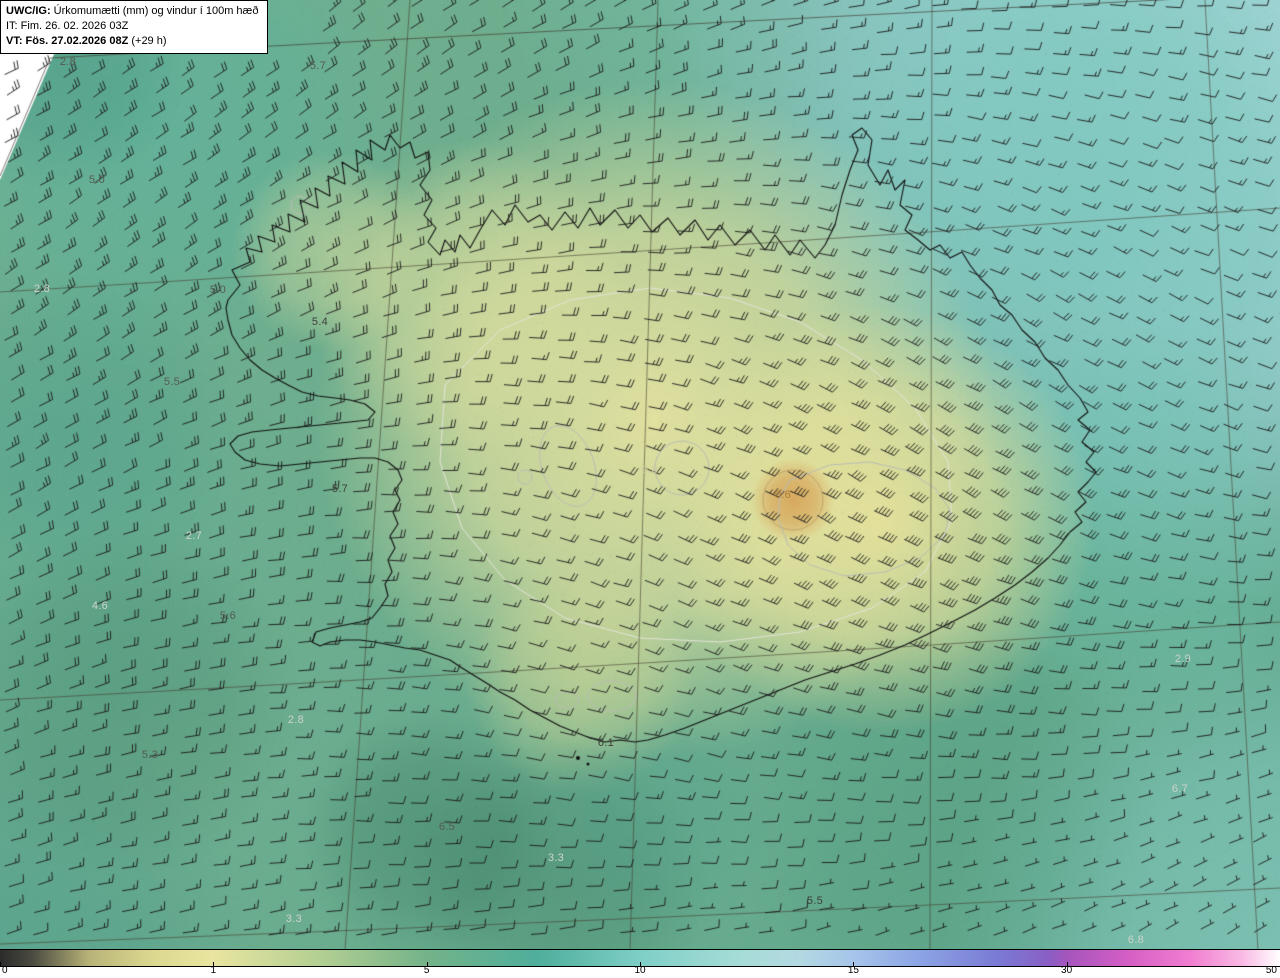 This screenshot has width=1280, height=978. What do you see at coordinates (28, 11) in the screenshot?
I see `product-id-label: UWC/IG:` at bounding box center [28, 11].